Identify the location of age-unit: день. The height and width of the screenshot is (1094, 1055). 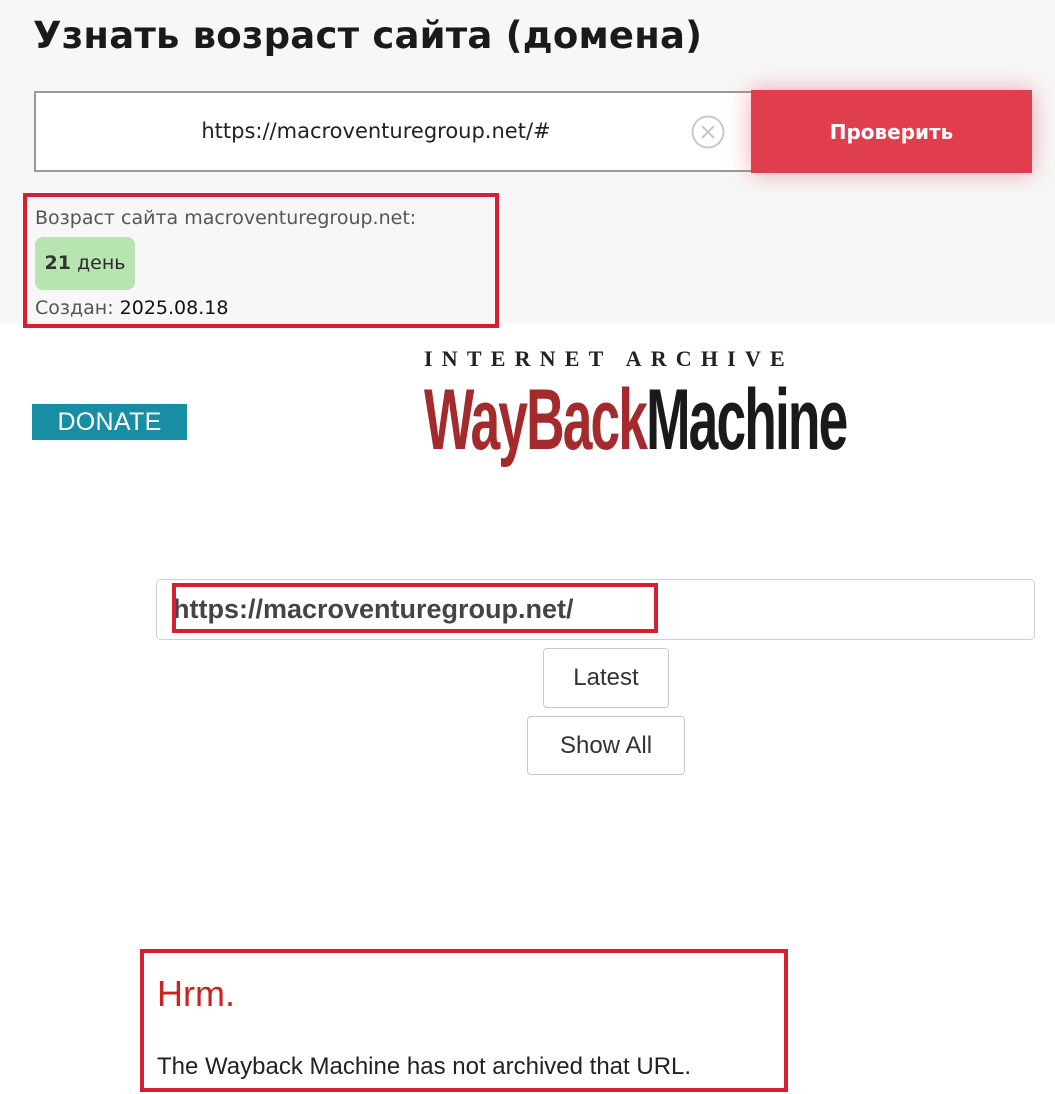
(98, 263).